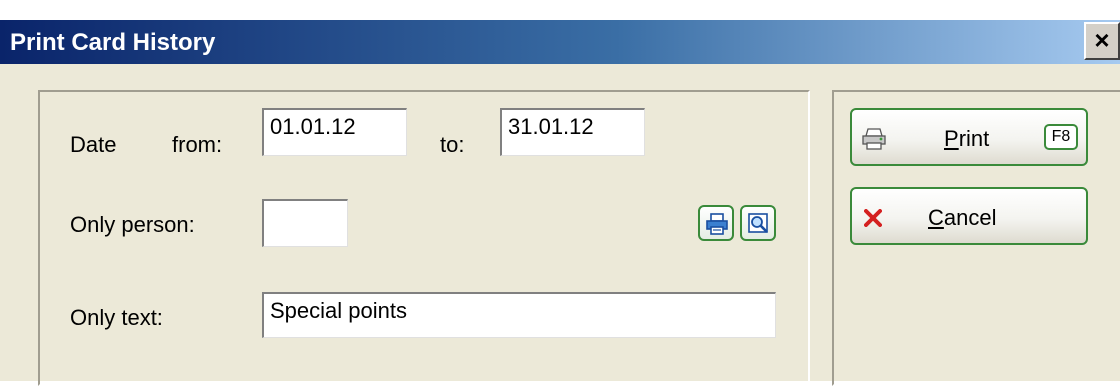 The image size is (1120, 386). I want to click on quick-print-button, so click(716, 223).